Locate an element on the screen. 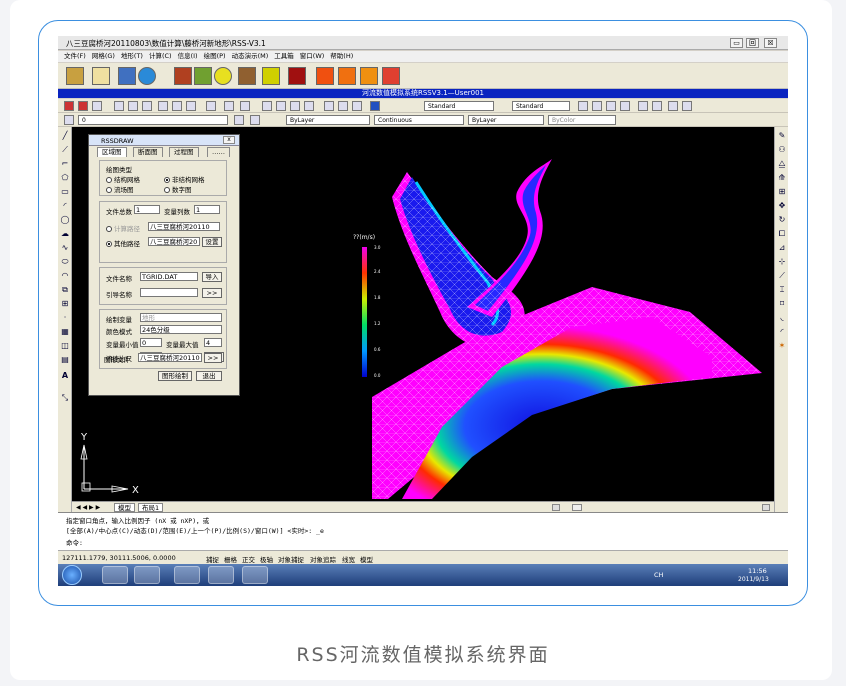 This screenshot has height=686, width=846. tab-nav-arrows: ◀ ◀ ▶ ▶ is located at coordinates (88, 507).